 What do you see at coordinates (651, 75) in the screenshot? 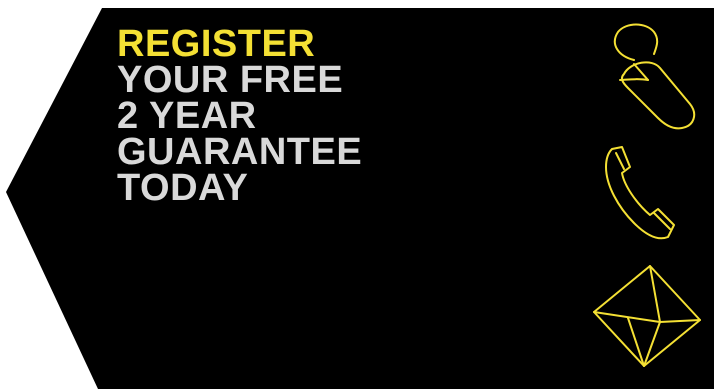
I see `mouse-icon` at bounding box center [651, 75].